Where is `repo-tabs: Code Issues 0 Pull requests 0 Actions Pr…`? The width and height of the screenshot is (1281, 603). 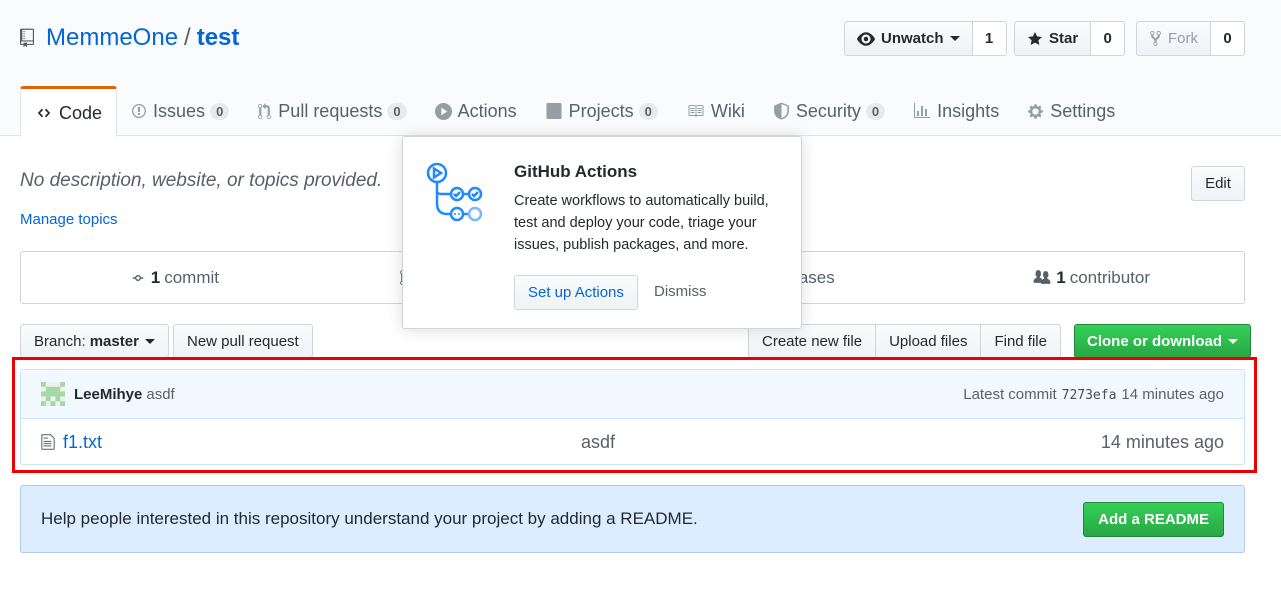 repo-tabs: Code Issues 0 Pull requests 0 Actions Pr… is located at coordinates (574, 111).